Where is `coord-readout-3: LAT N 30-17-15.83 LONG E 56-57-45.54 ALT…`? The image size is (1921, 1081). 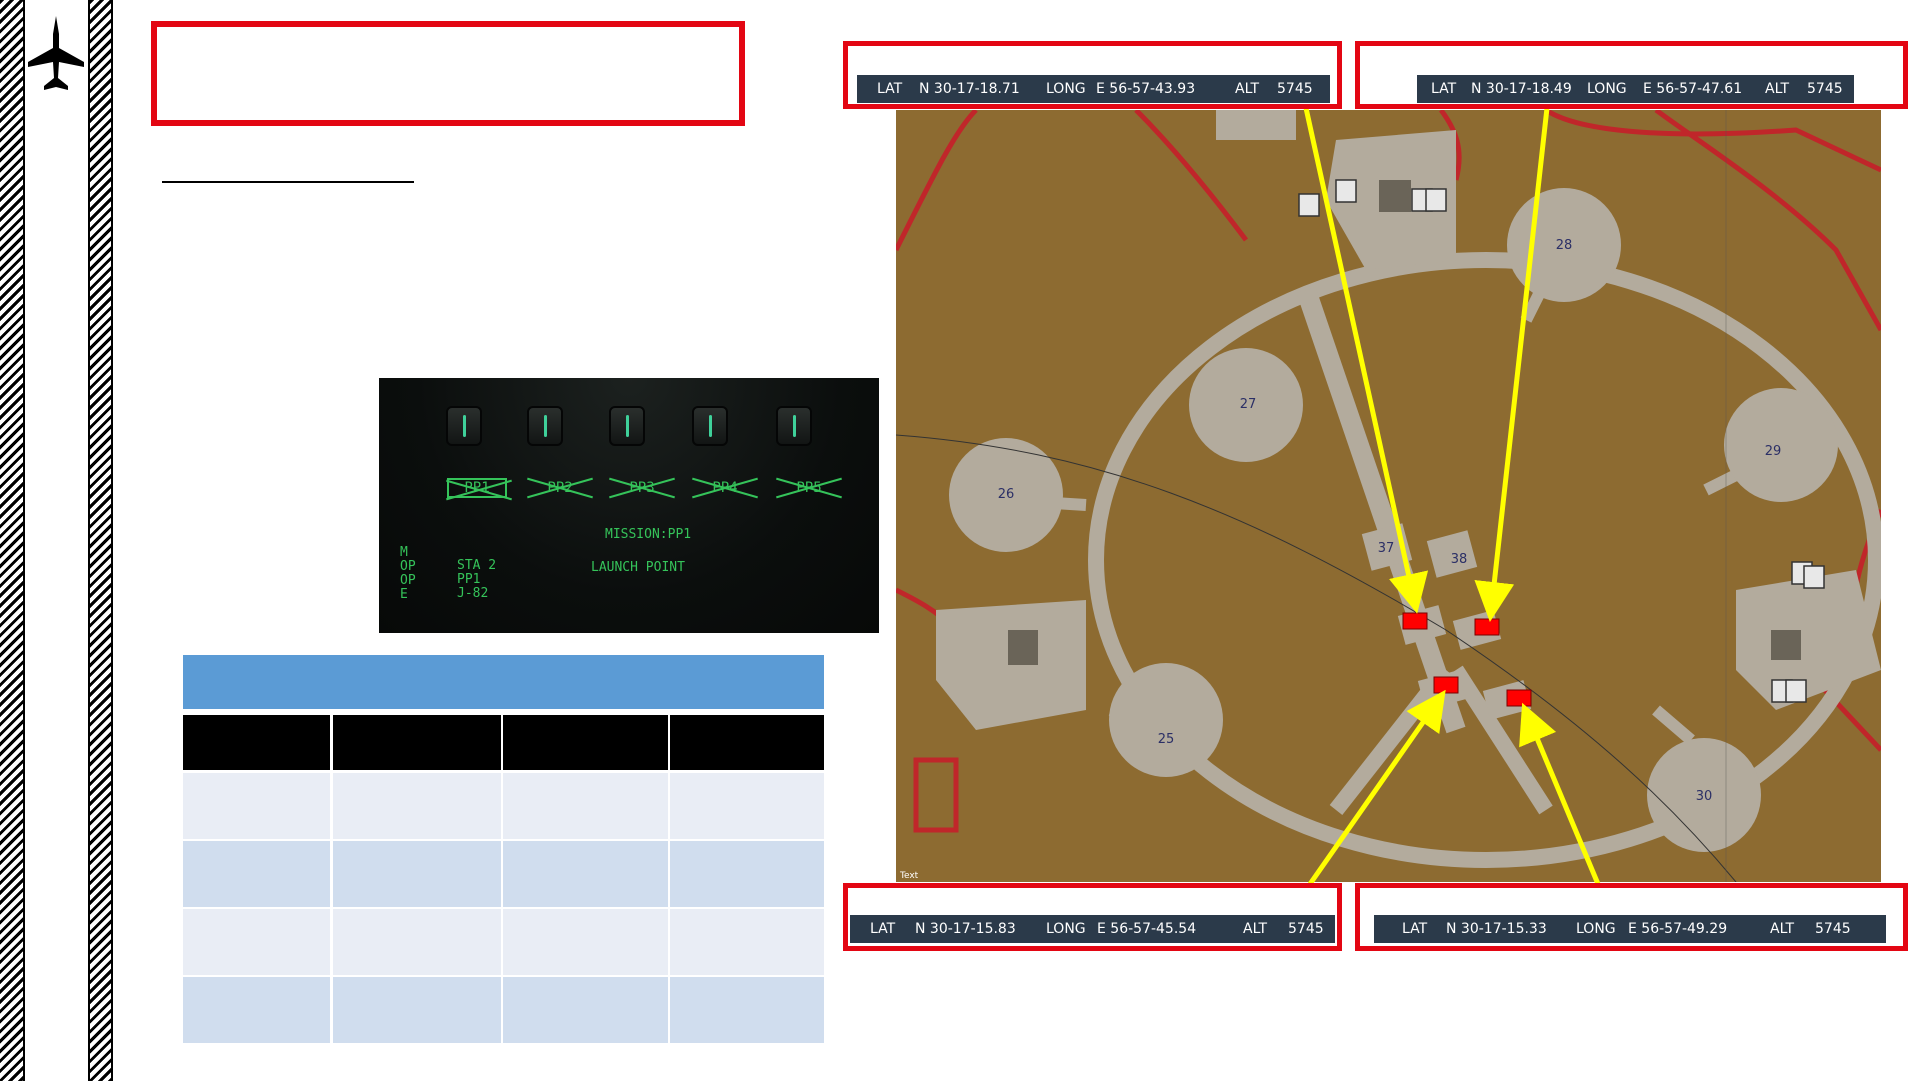
coord-readout-3: LAT N 30-17-15.83 LONG E 56-57-45.54 ALT… is located at coordinates (1092, 929).